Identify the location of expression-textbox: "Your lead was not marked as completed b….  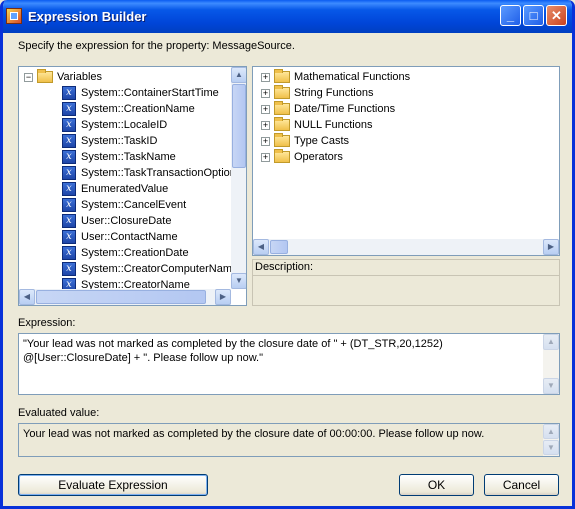
(289, 364).